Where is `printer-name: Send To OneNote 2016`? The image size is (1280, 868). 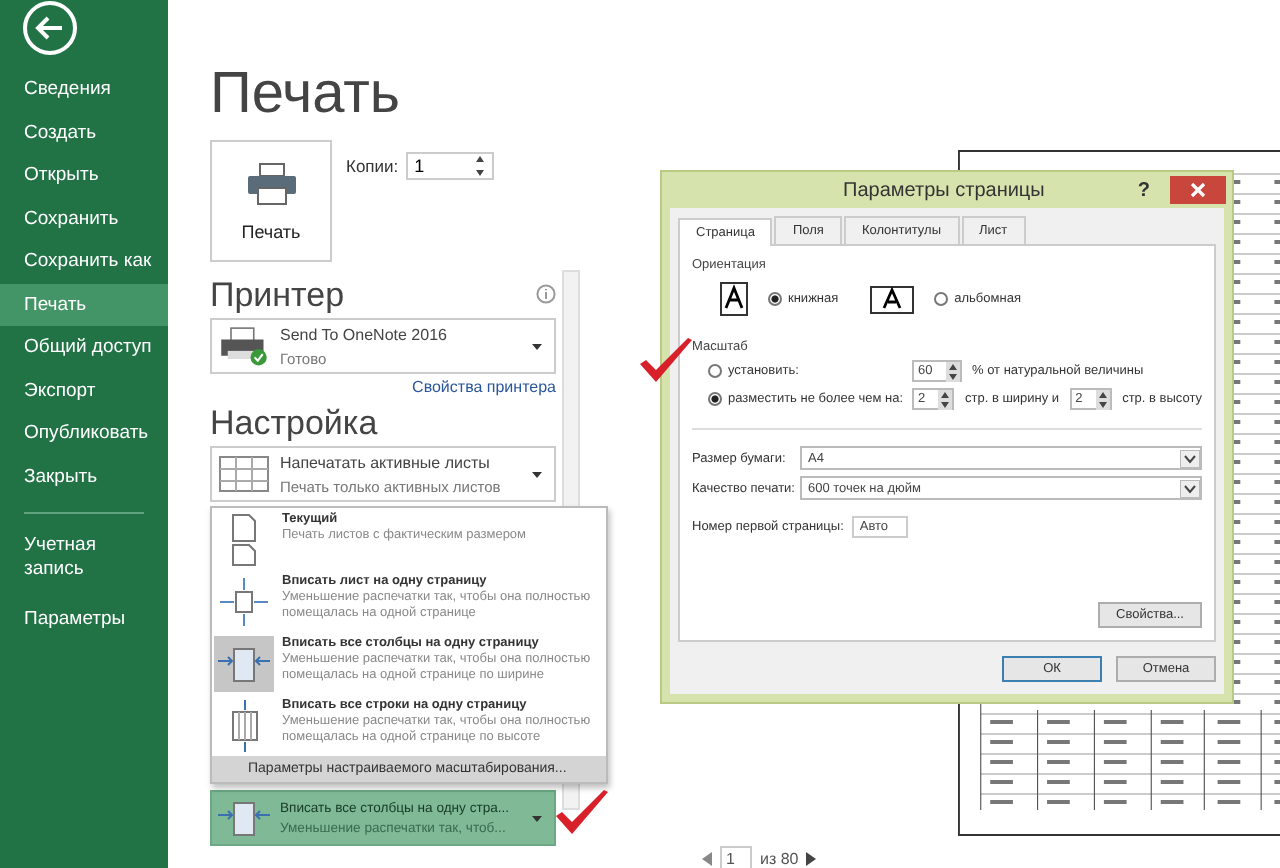
printer-name: Send To OneNote 2016 is located at coordinates (364, 334).